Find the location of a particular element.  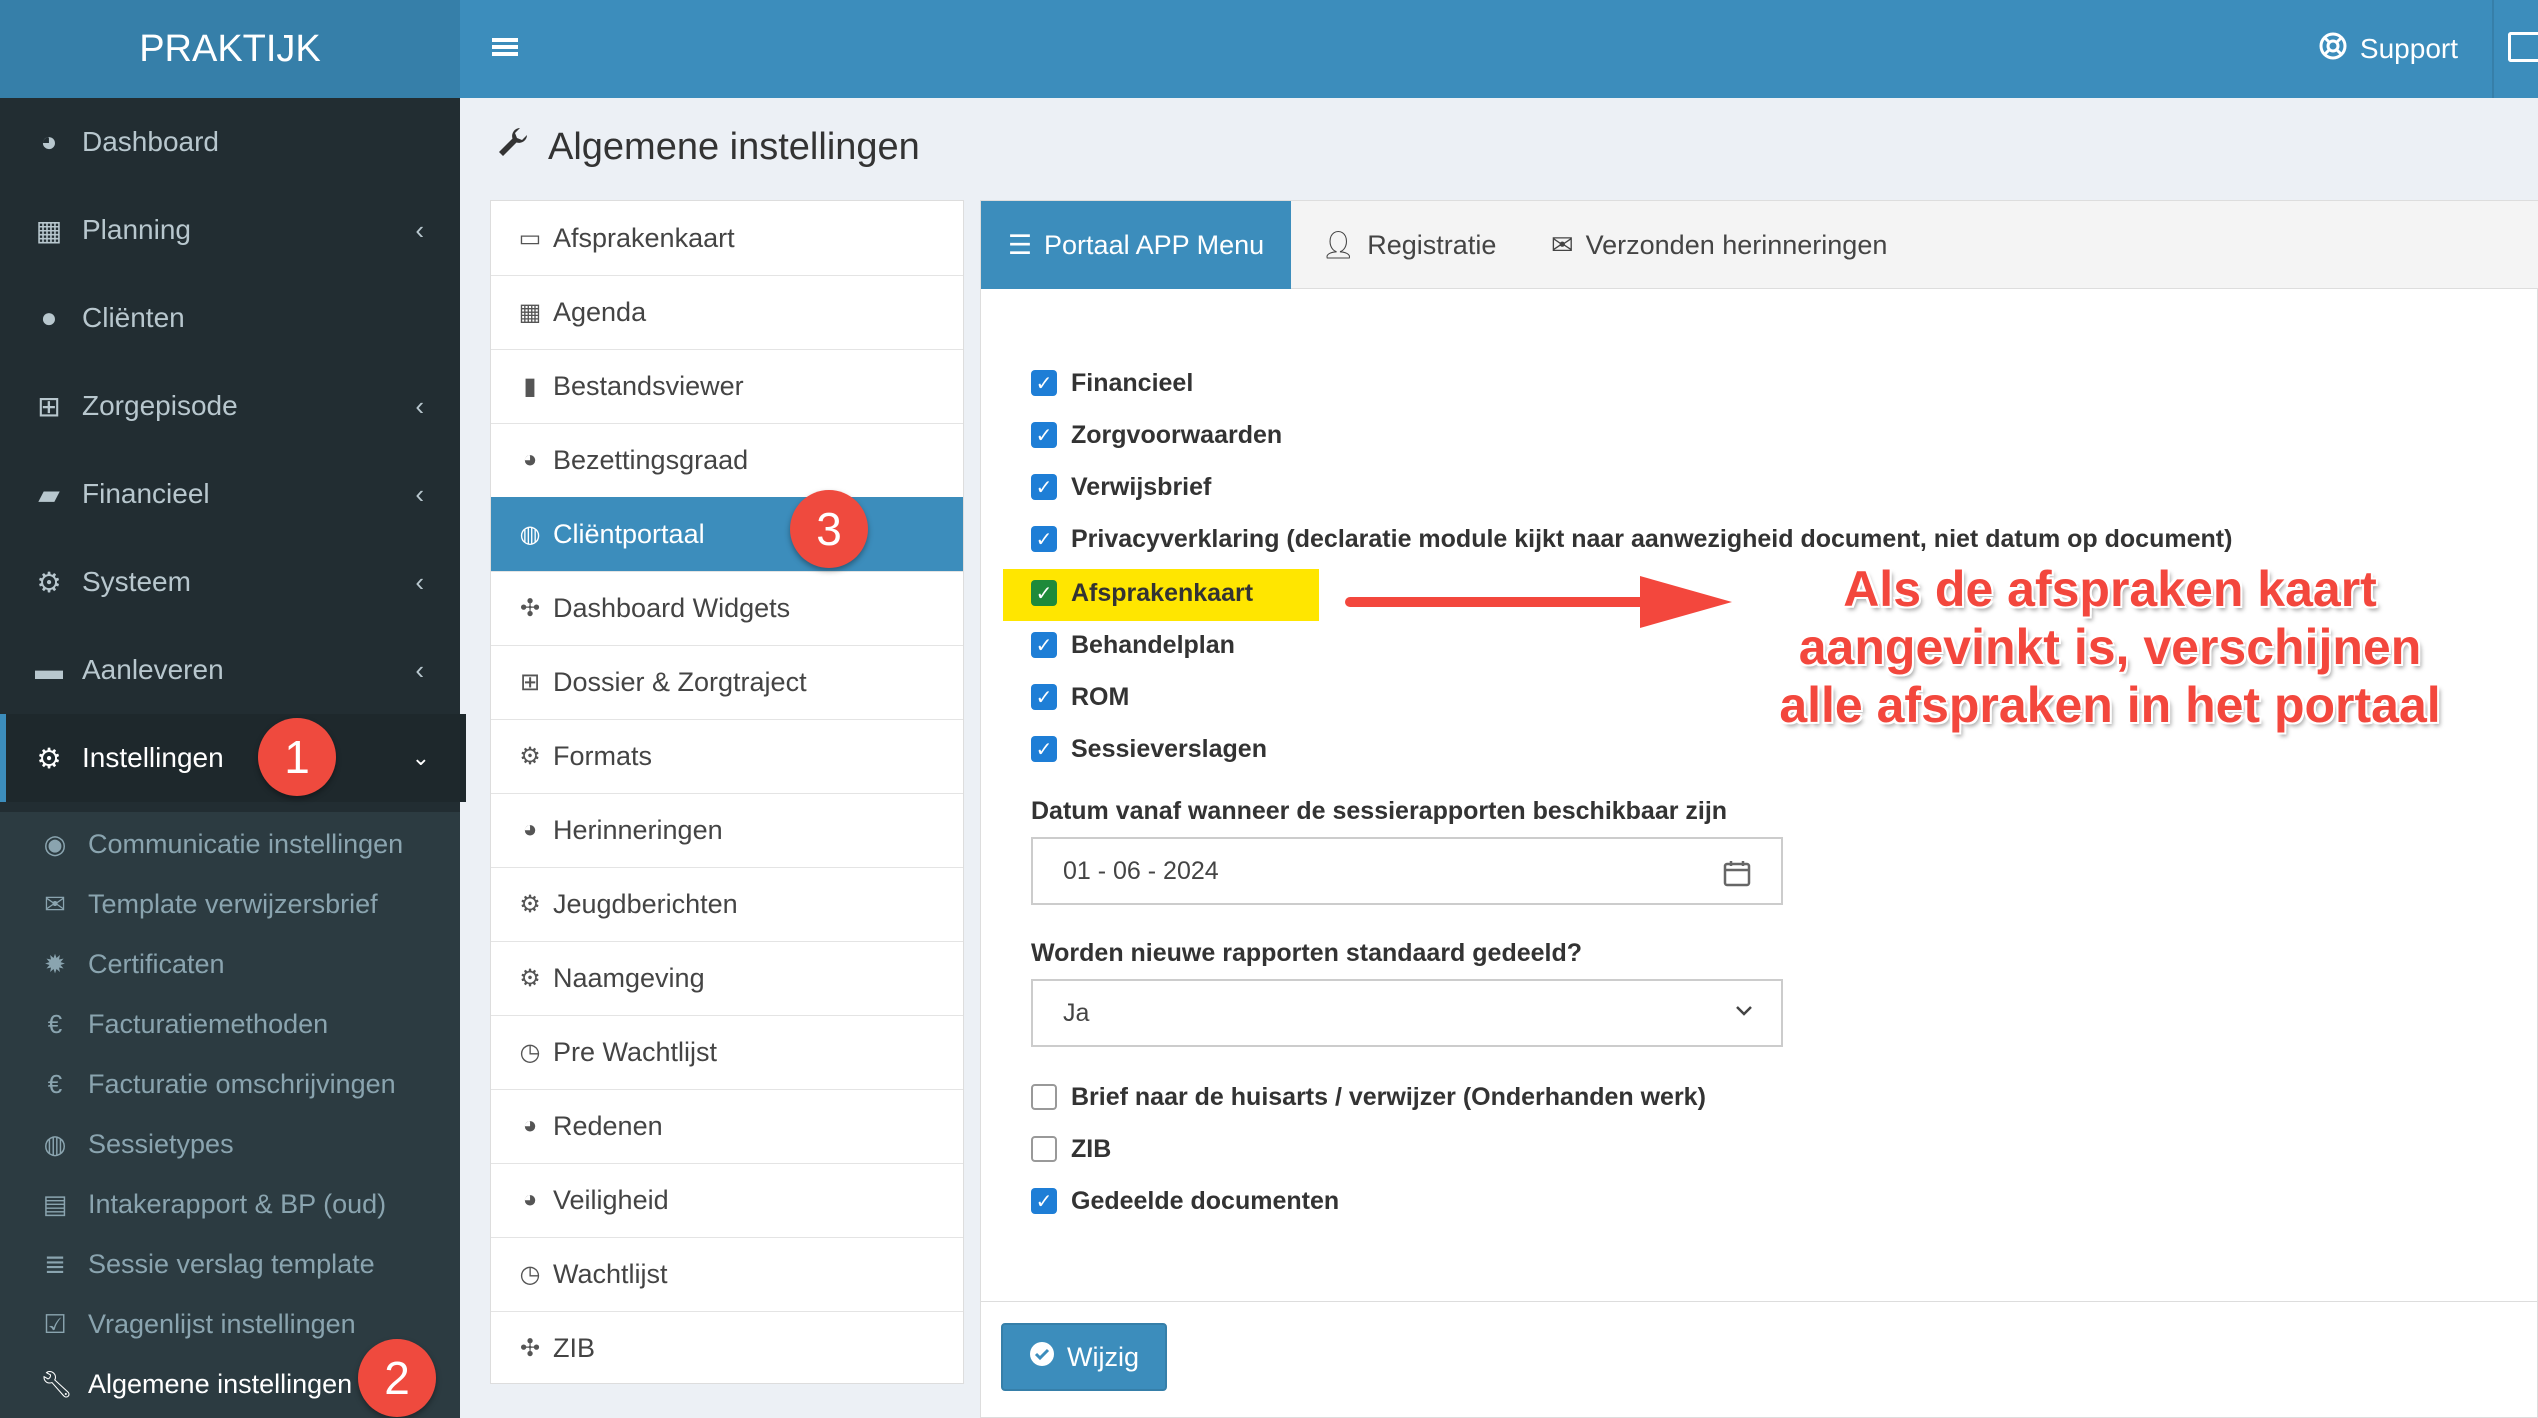

globe-icon: ◍ is located at coordinates (55, 1143).